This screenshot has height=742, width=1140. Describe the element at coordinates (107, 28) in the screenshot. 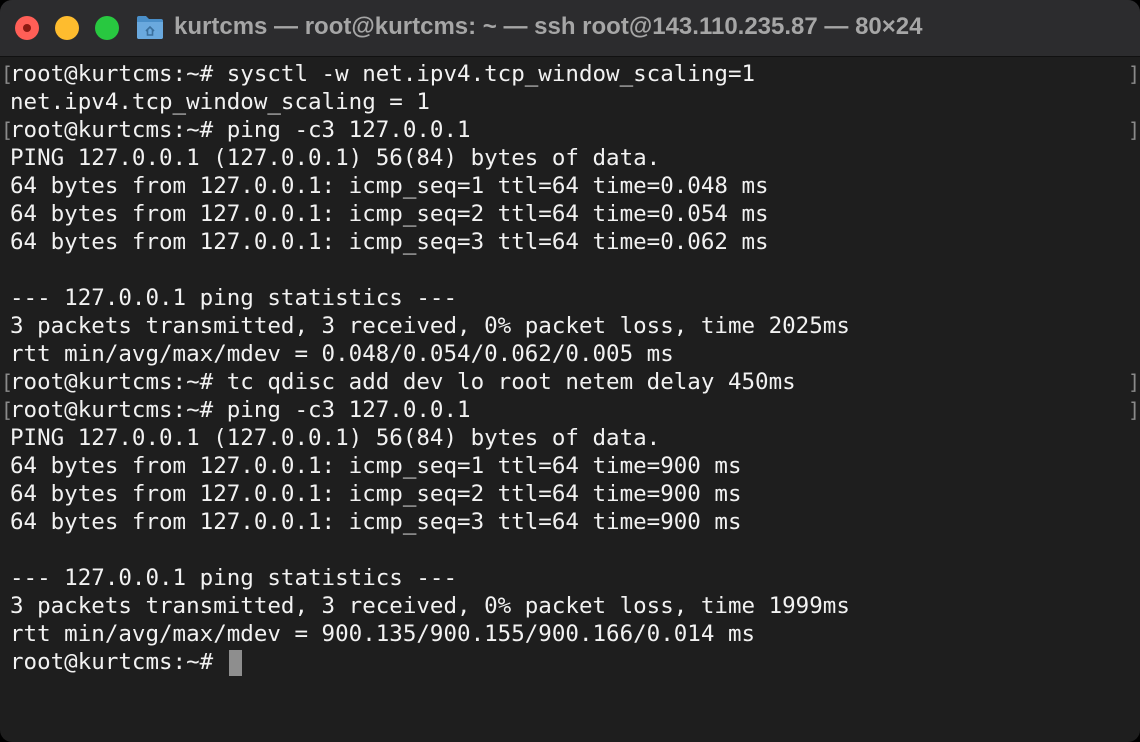

I see `zoom-button` at that location.